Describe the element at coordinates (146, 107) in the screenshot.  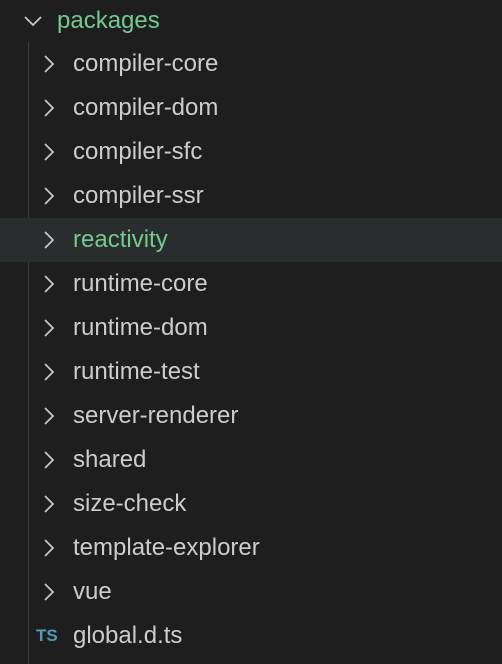
I see `folder-label: compiler-dom` at that location.